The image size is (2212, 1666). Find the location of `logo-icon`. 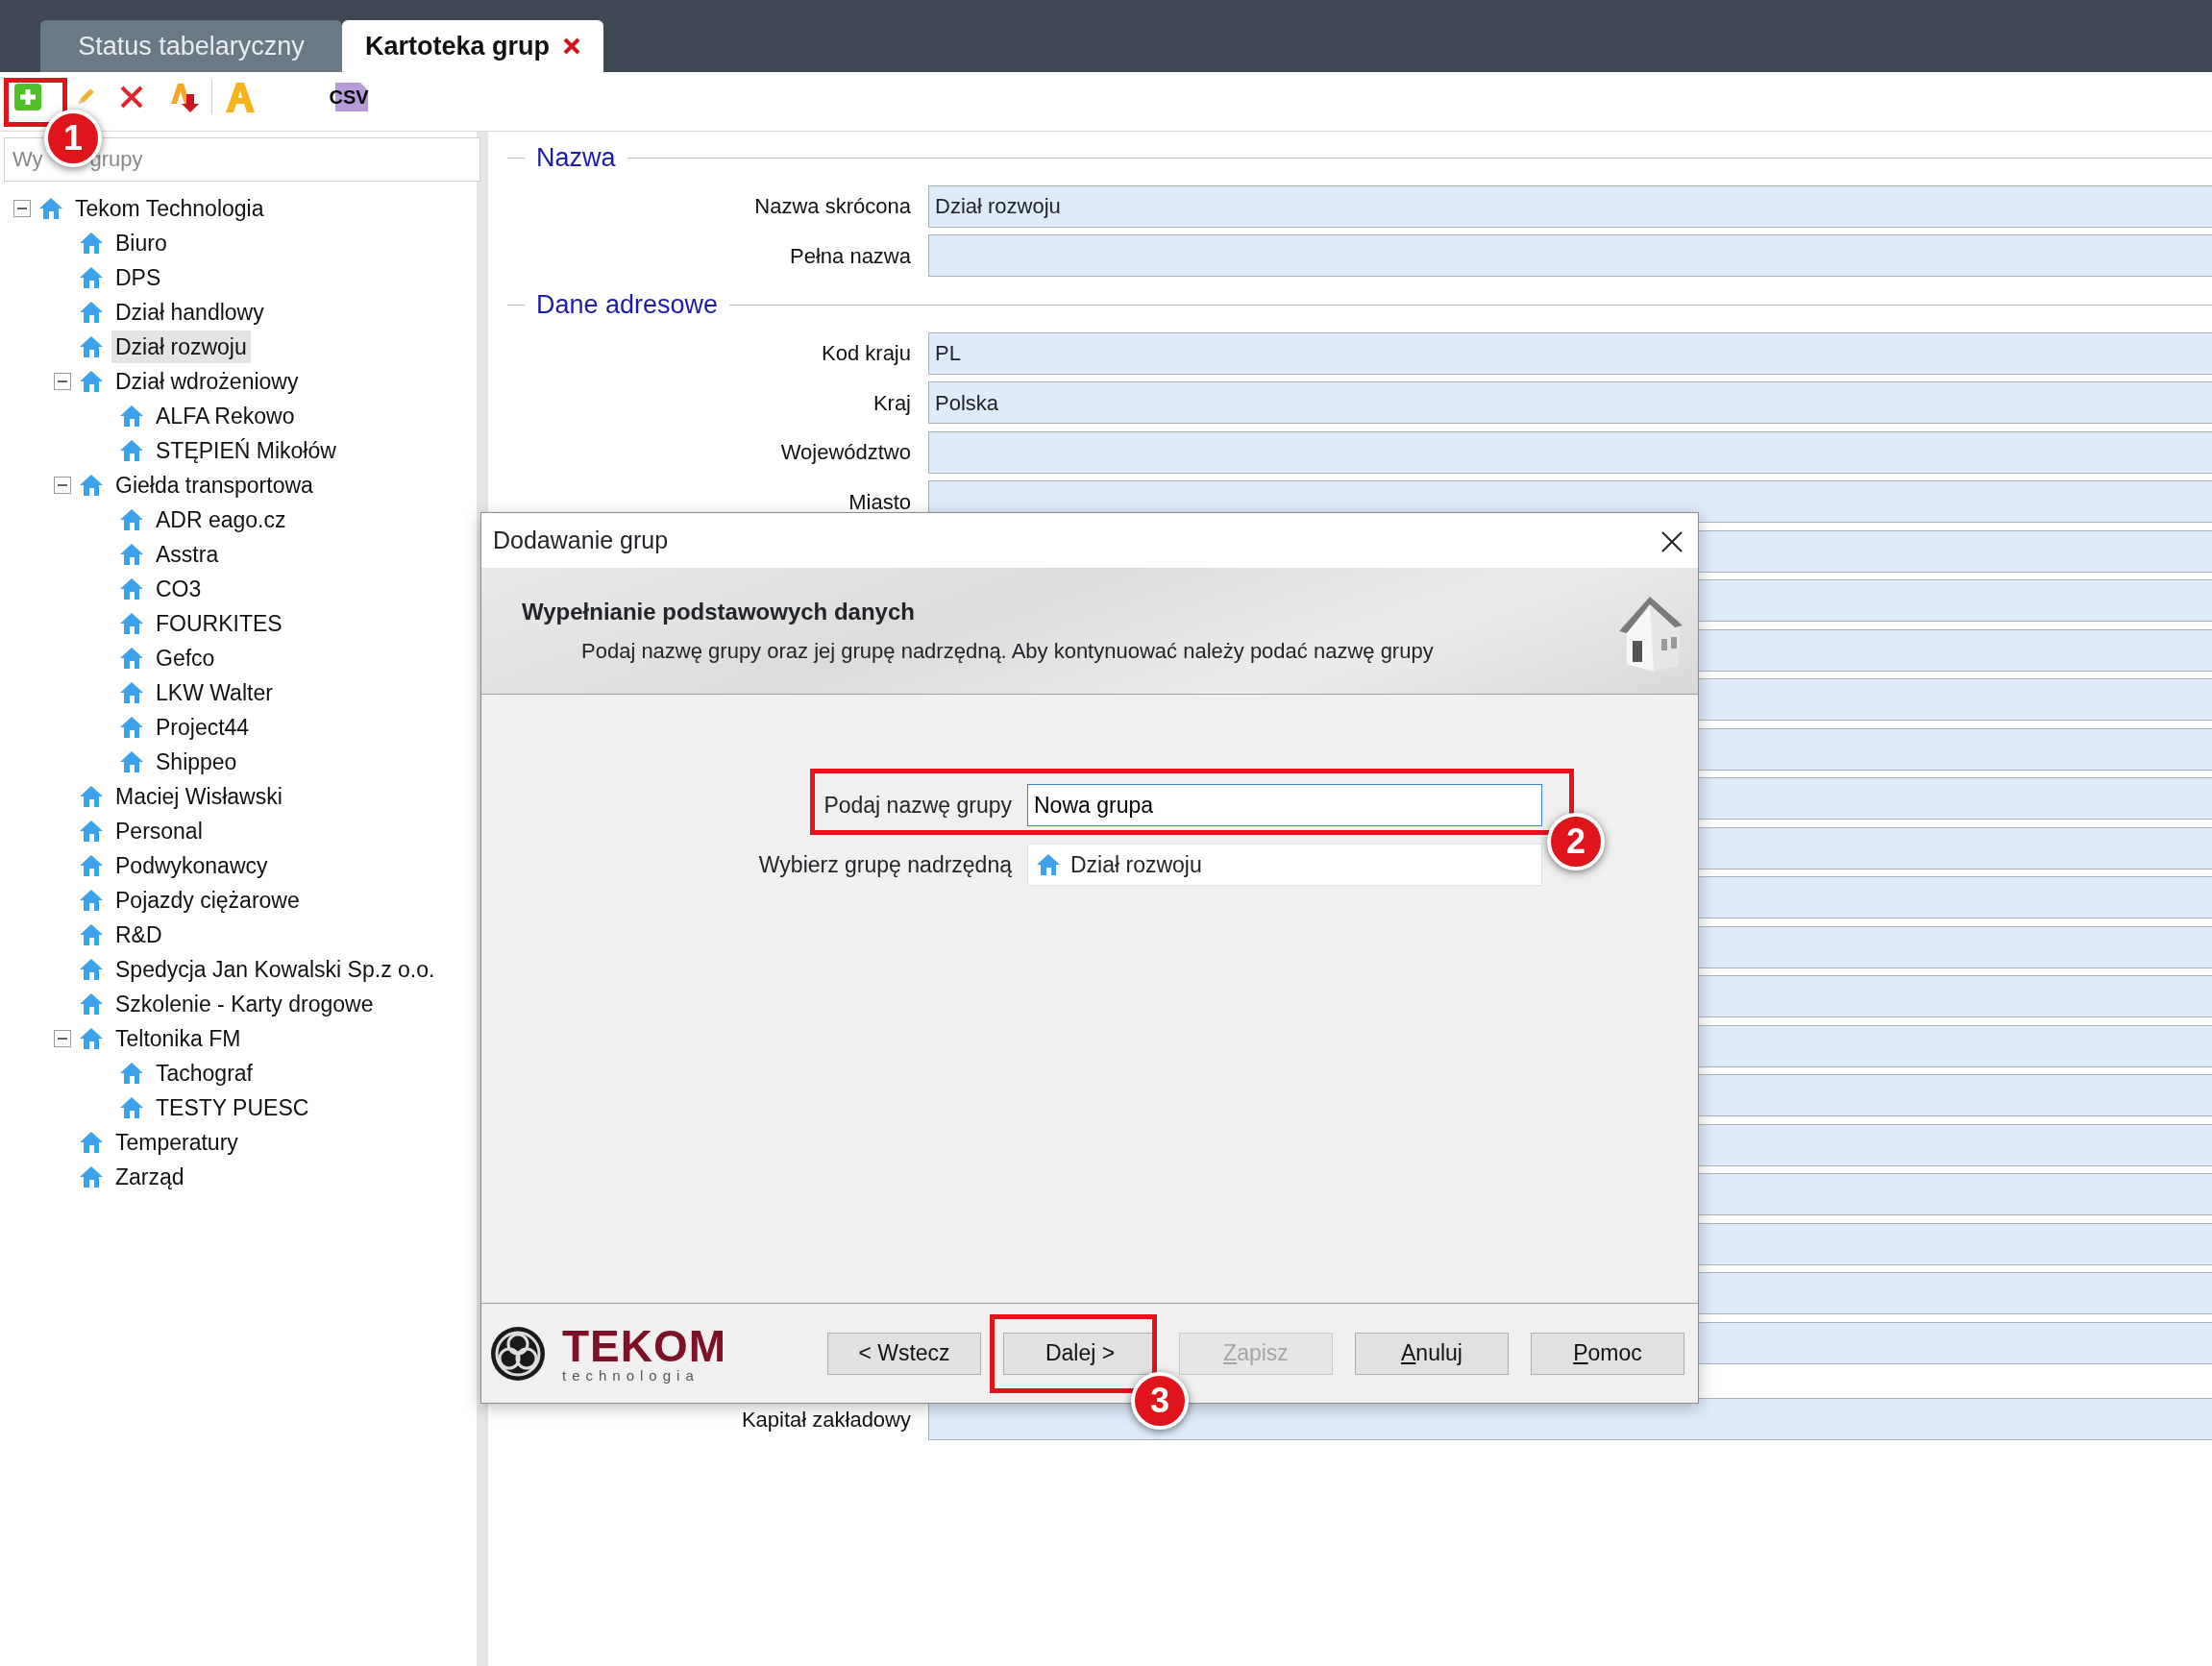

logo-icon is located at coordinates (518, 1354).